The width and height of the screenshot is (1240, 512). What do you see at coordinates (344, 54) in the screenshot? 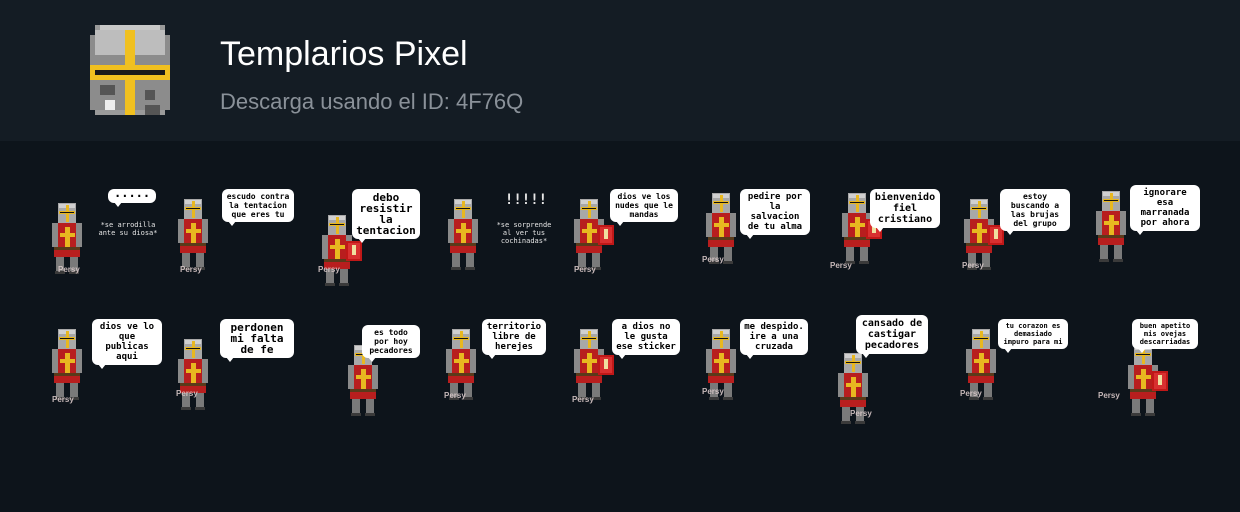
I see `pack-title: Templarios Pixel` at bounding box center [344, 54].